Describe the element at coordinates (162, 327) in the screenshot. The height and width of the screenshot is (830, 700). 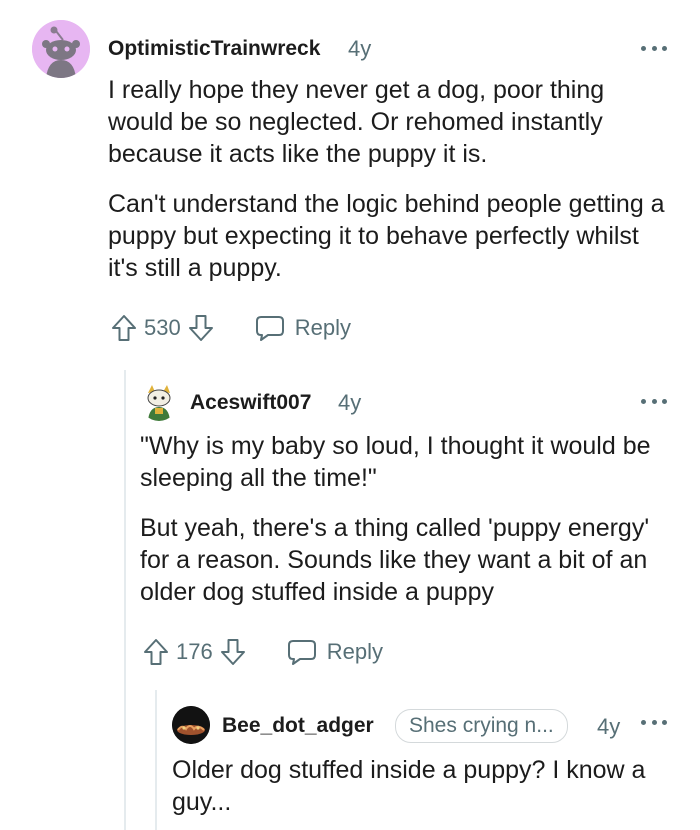
I see `vote-score: 530` at that location.